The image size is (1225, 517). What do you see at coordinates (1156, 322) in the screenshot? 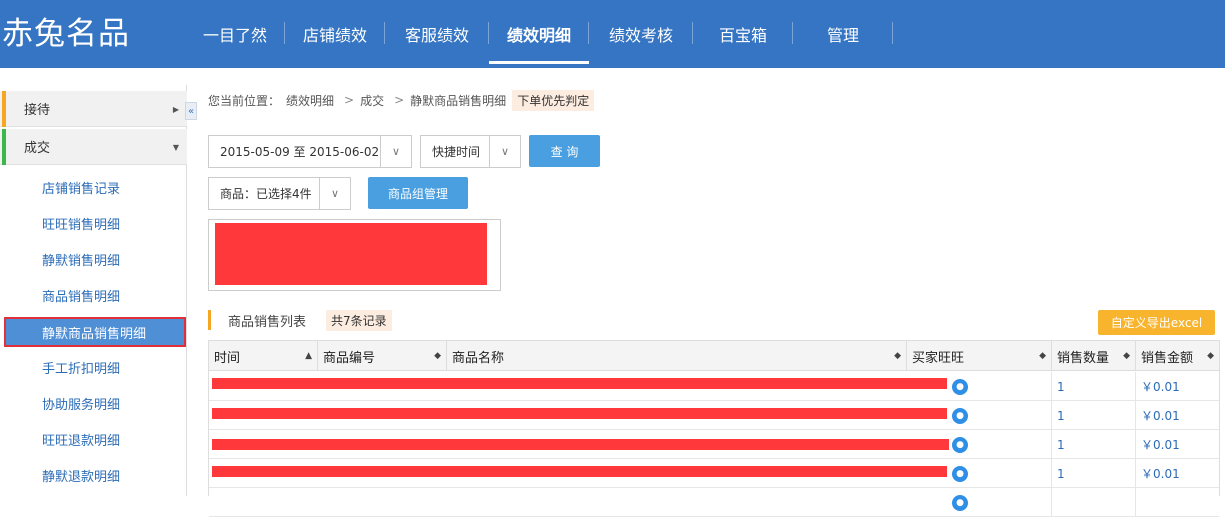
I see `export-excel-button: 自定义导出excel` at bounding box center [1156, 322].